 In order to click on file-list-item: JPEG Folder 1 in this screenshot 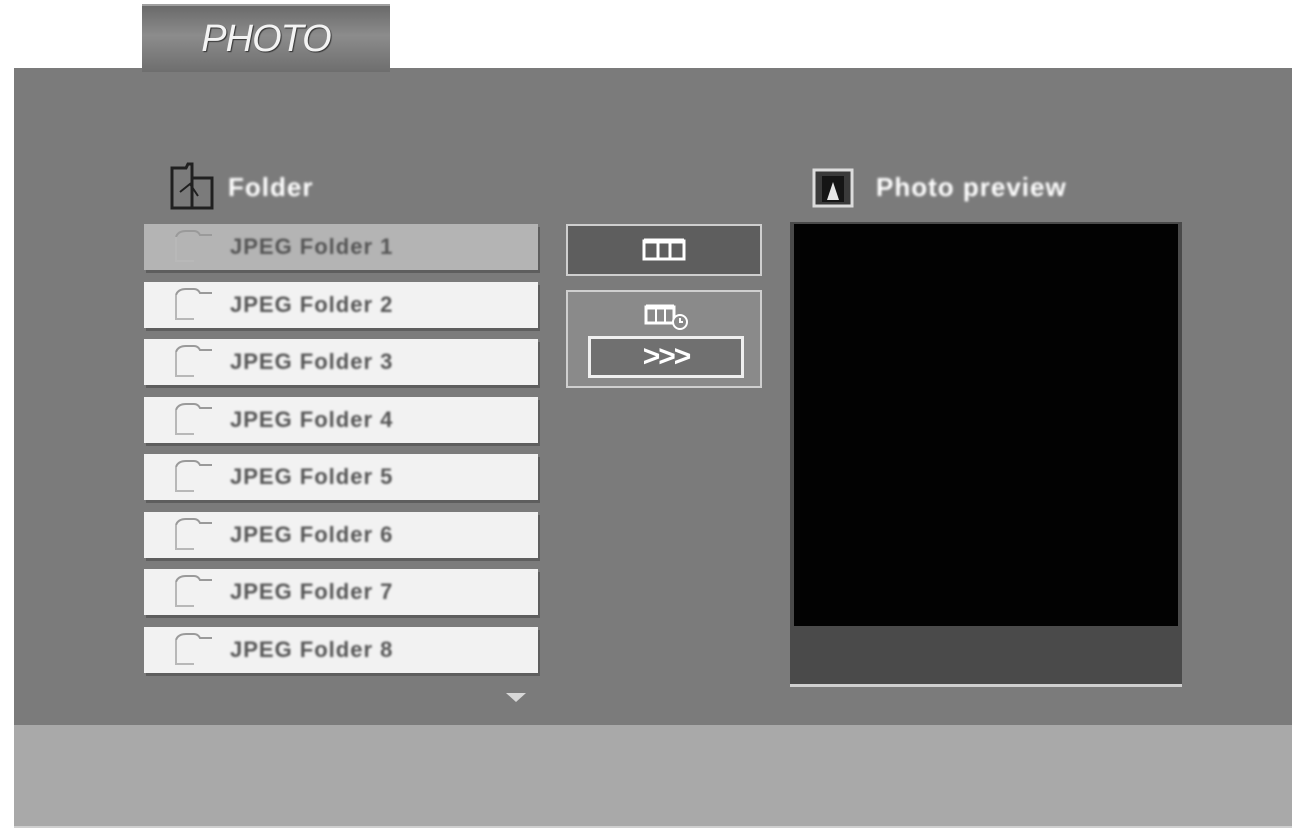, I will do `click(341, 247)`.